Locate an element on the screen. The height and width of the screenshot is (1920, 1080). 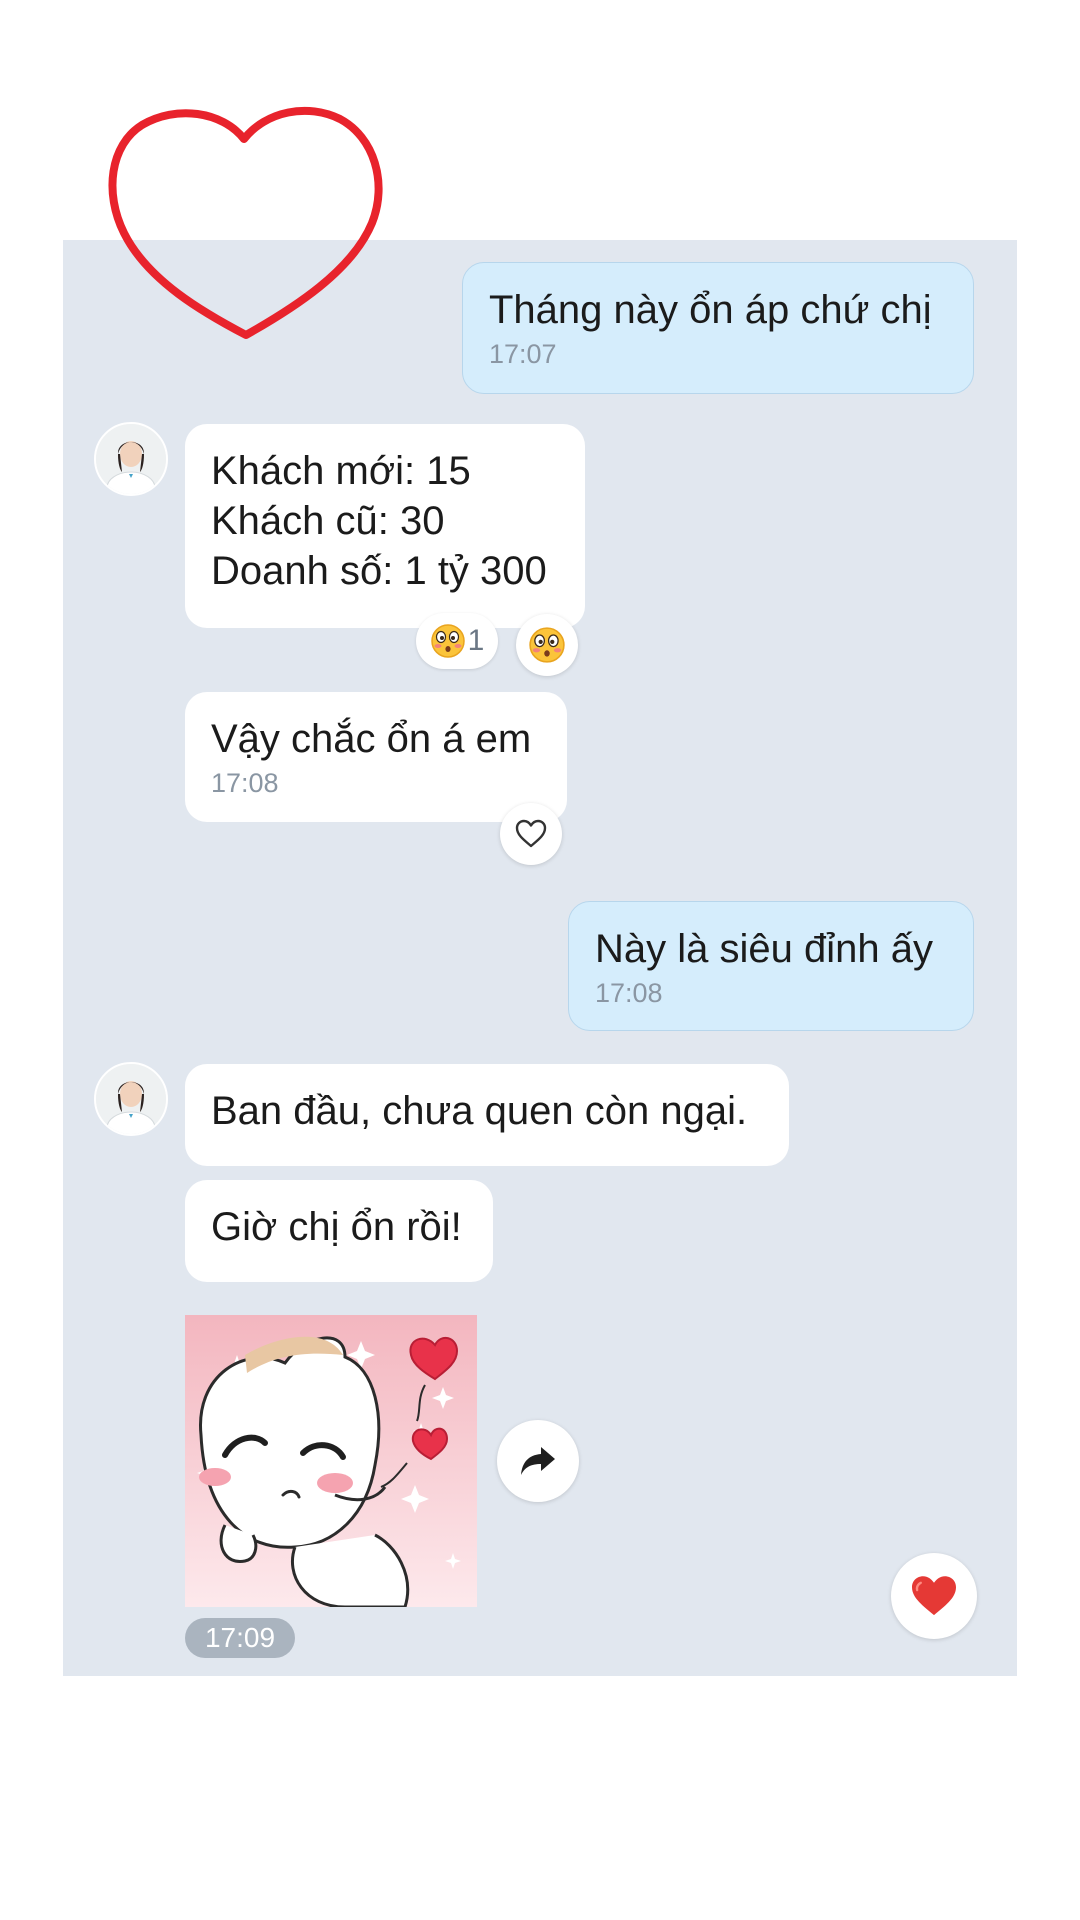
incoming-message: Ban đầu, chưa quen còn ngại. is located at coordinates (487, 1115).